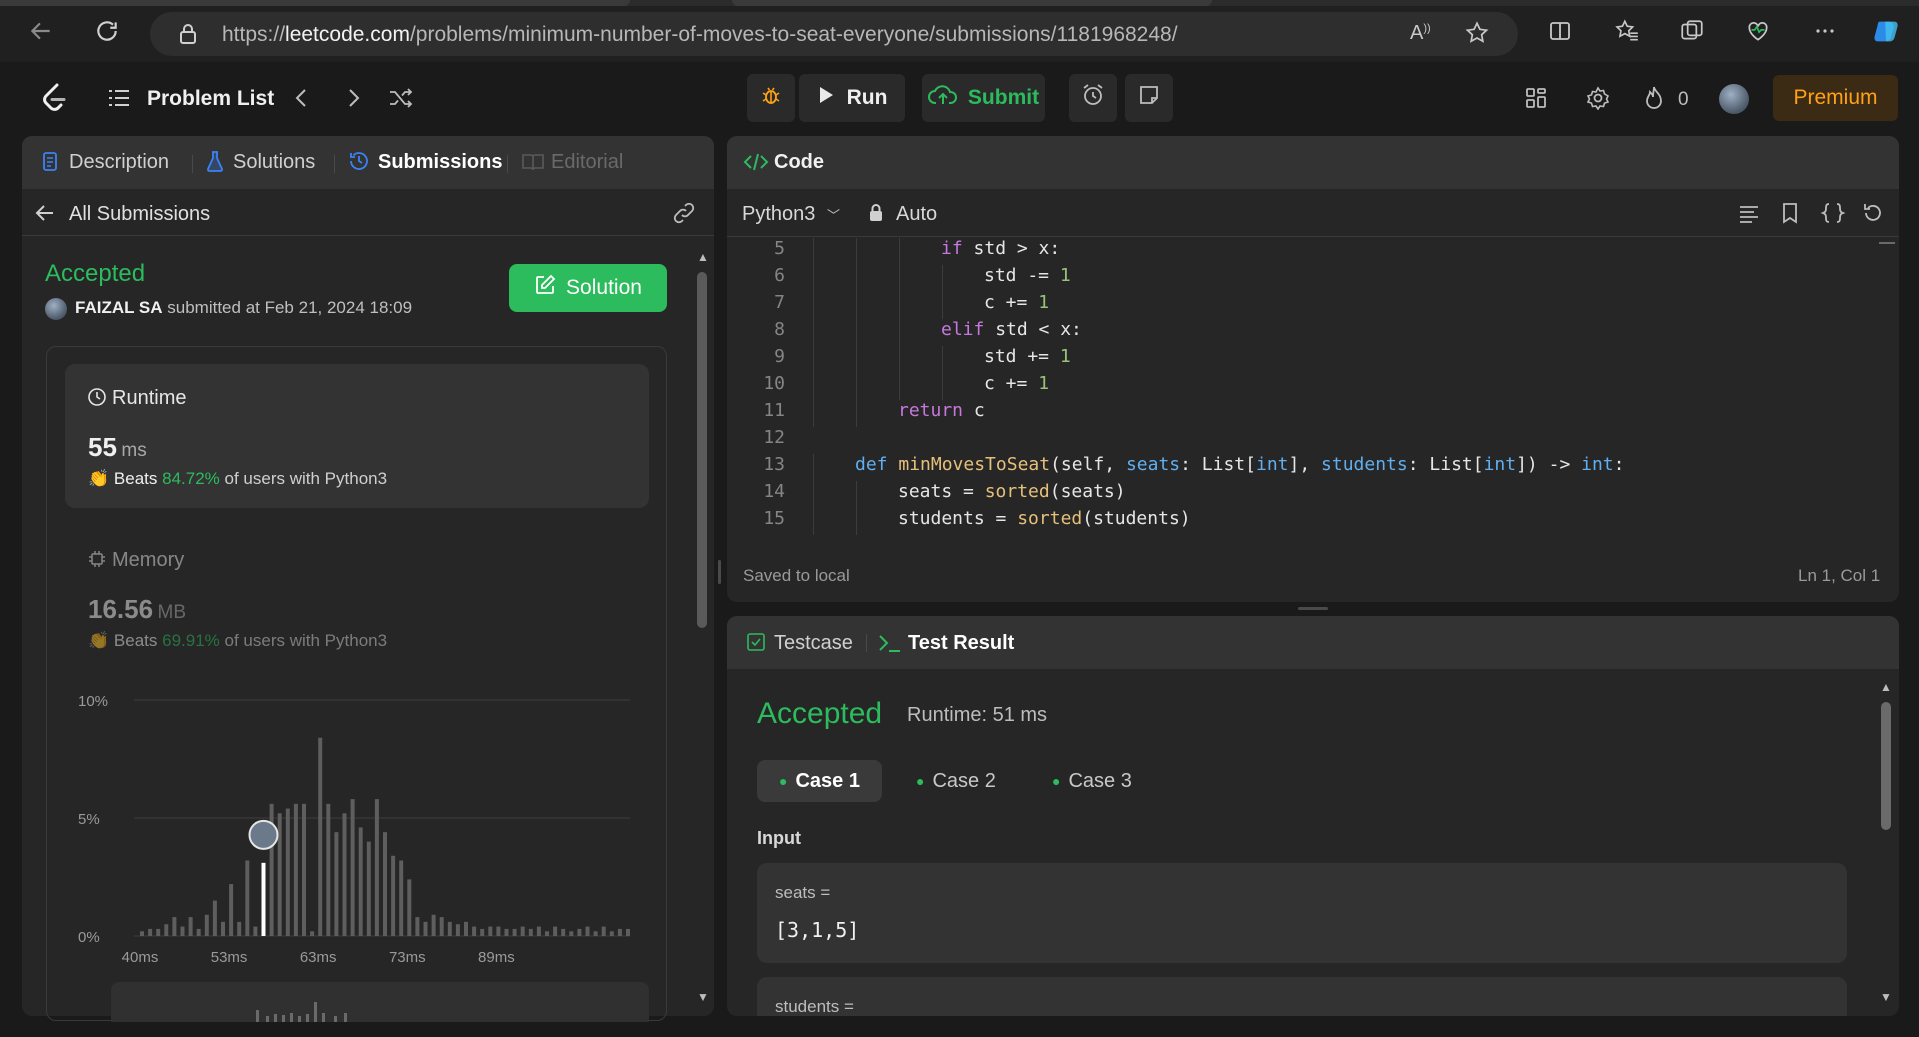  I want to click on refresh-icon, so click(107, 31).